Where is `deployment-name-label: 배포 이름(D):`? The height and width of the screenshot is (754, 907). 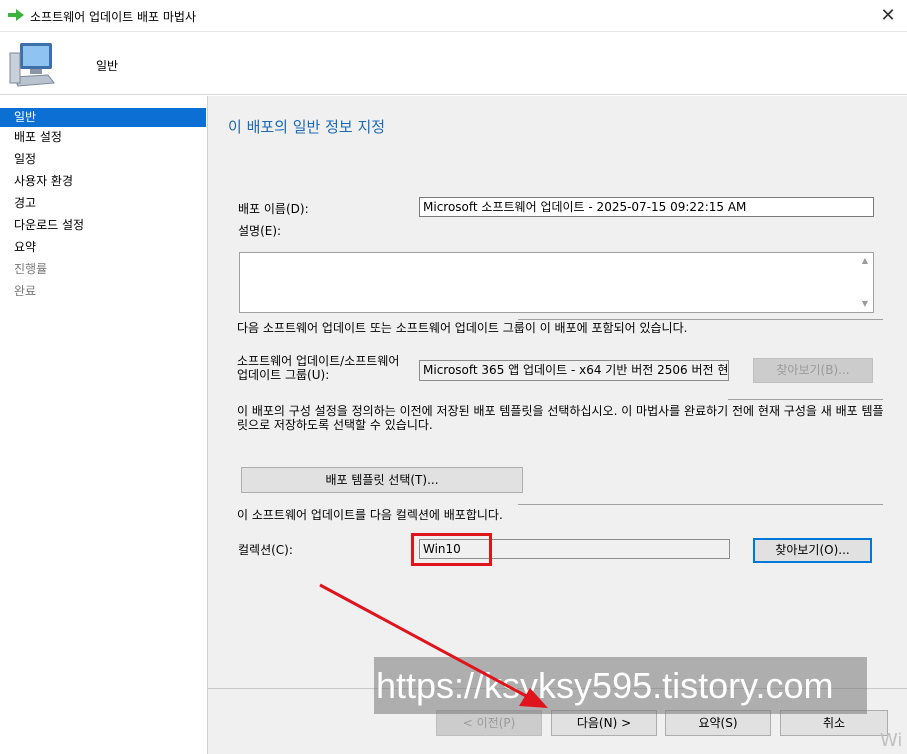 deployment-name-label: 배포 이름(D): is located at coordinates (273, 209).